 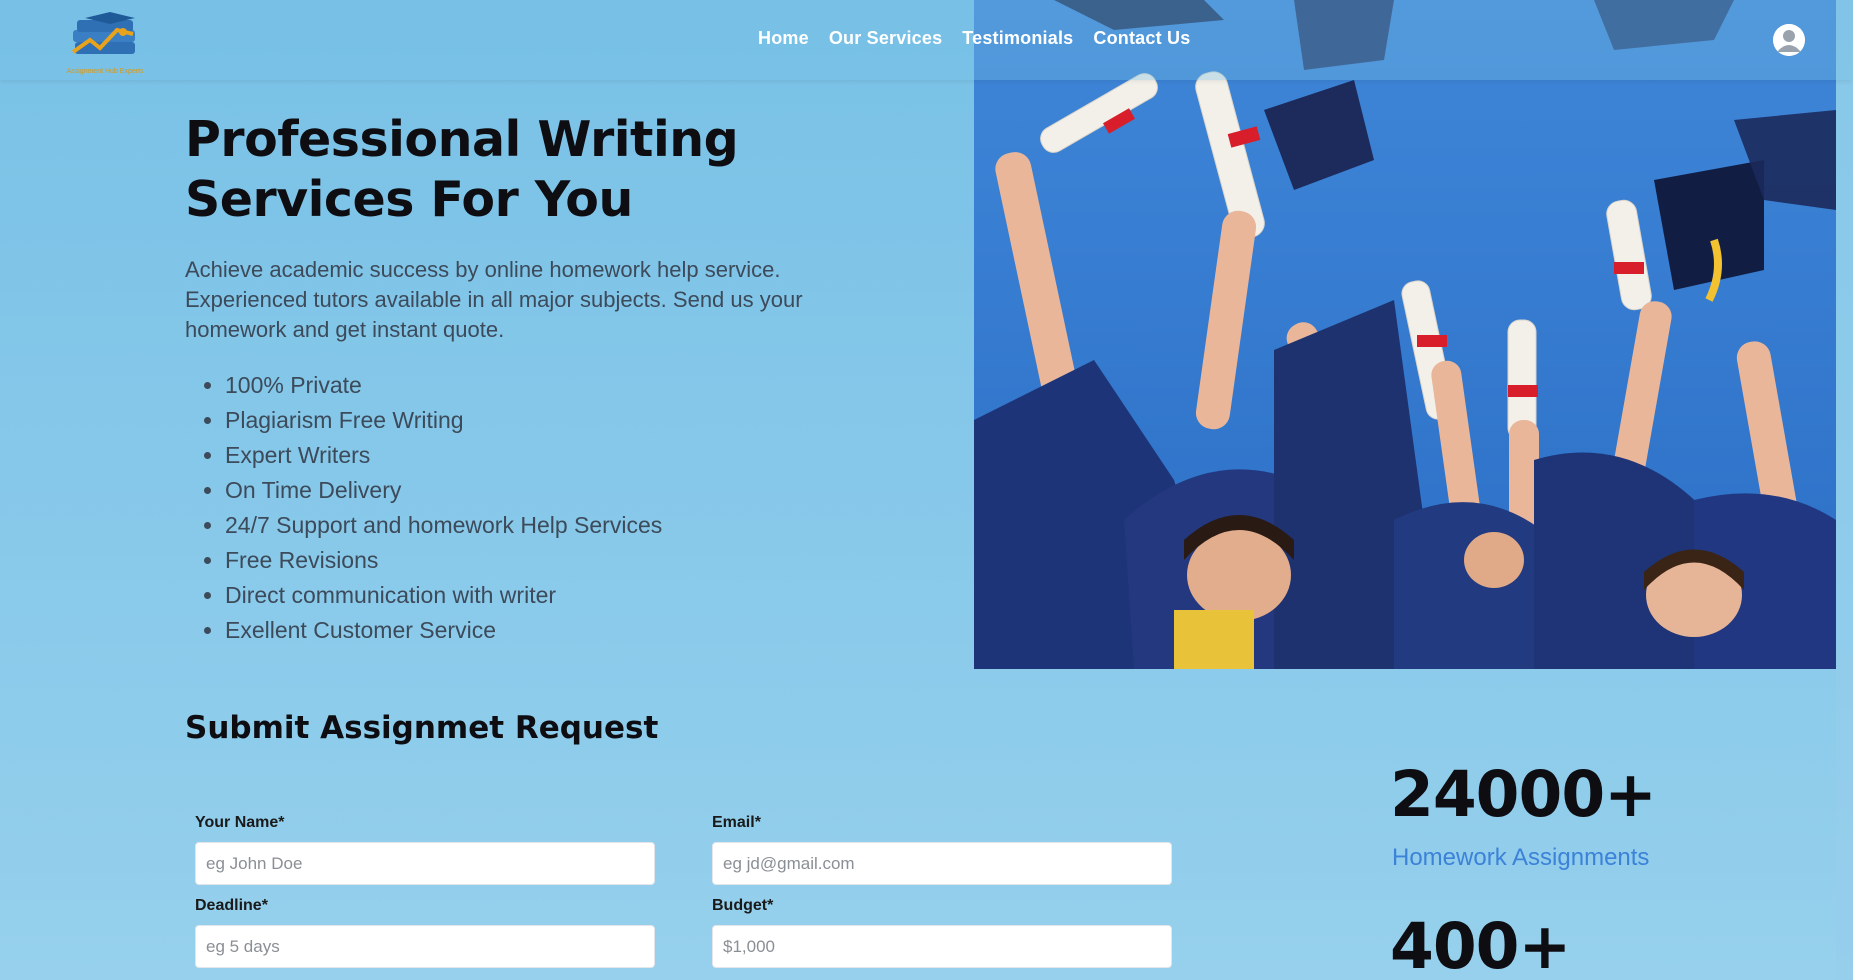 I want to click on feature-item: Direct communication with writer, so click(x=545, y=595).